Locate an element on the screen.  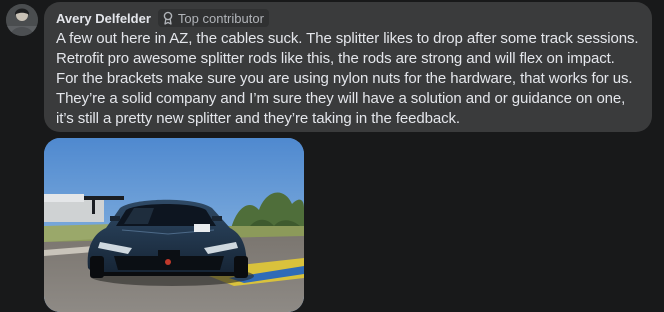
top-contributor-badge: Top contributor is located at coordinates (213, 18).